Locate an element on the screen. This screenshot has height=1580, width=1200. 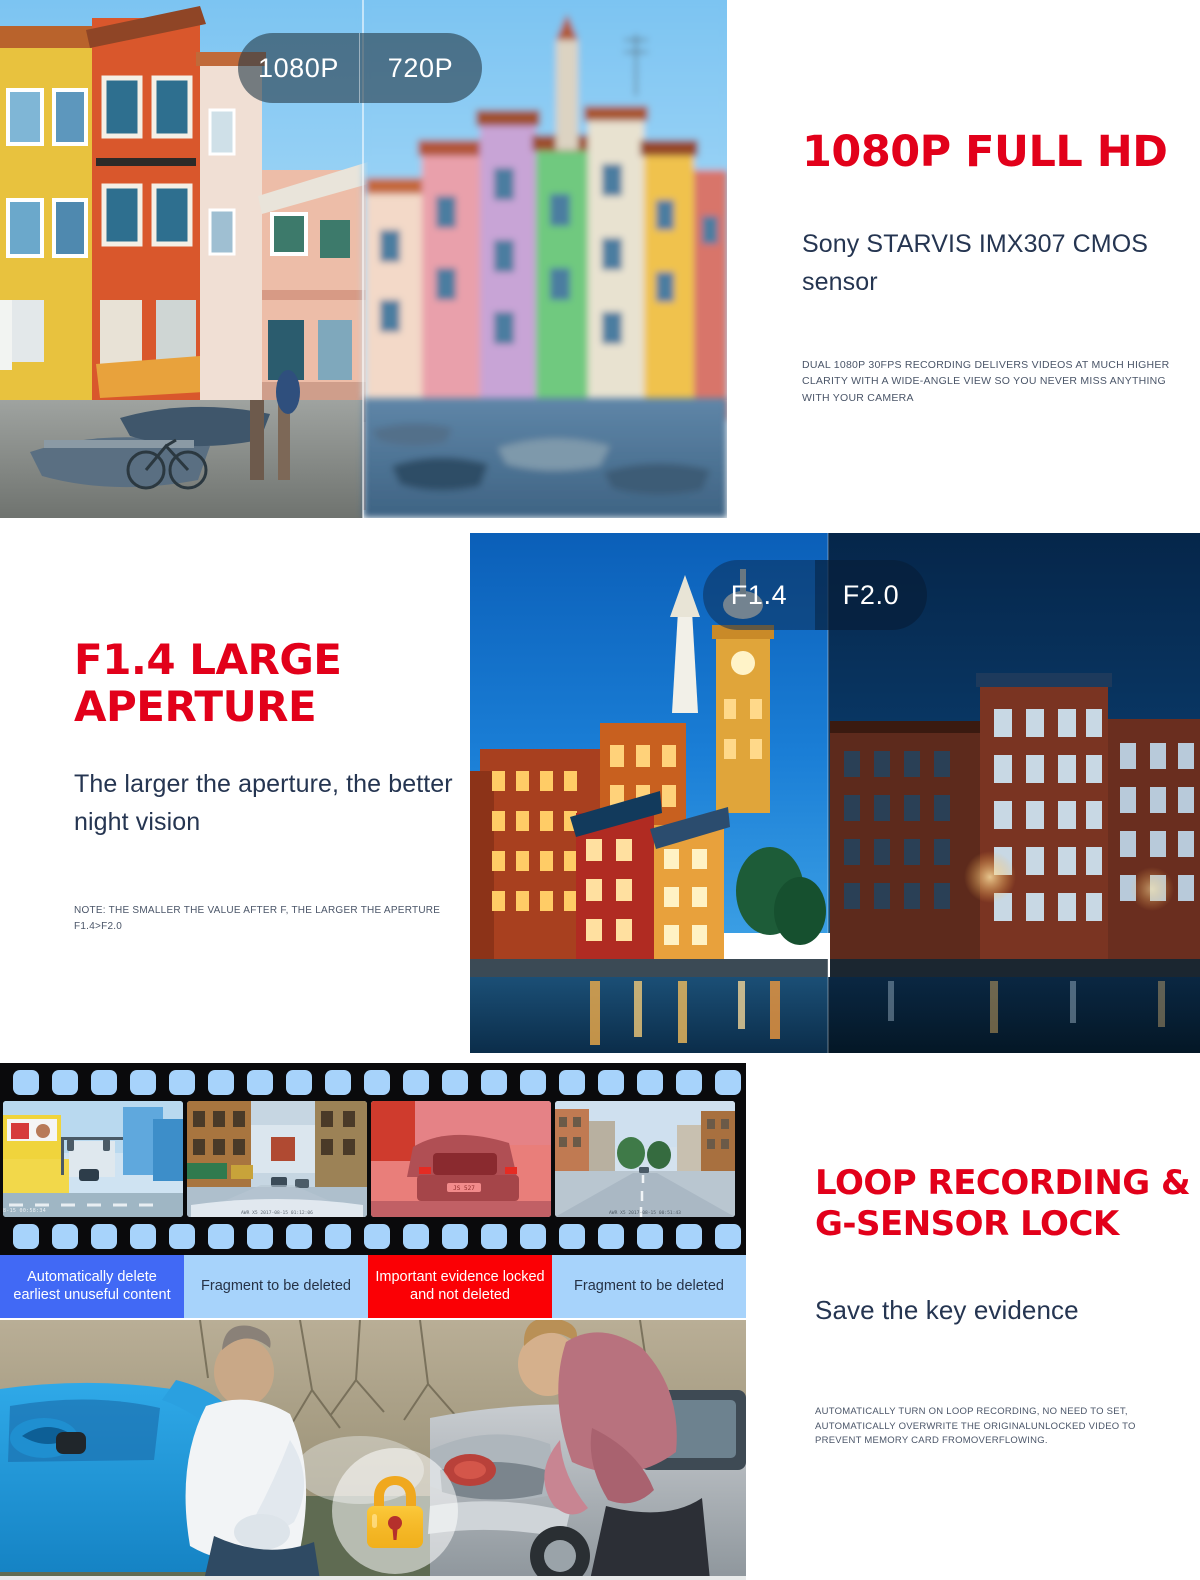
filmstrip-frames: AWR X5 2017-08-15 00:58:34 is located at coordinates (373, 1159).